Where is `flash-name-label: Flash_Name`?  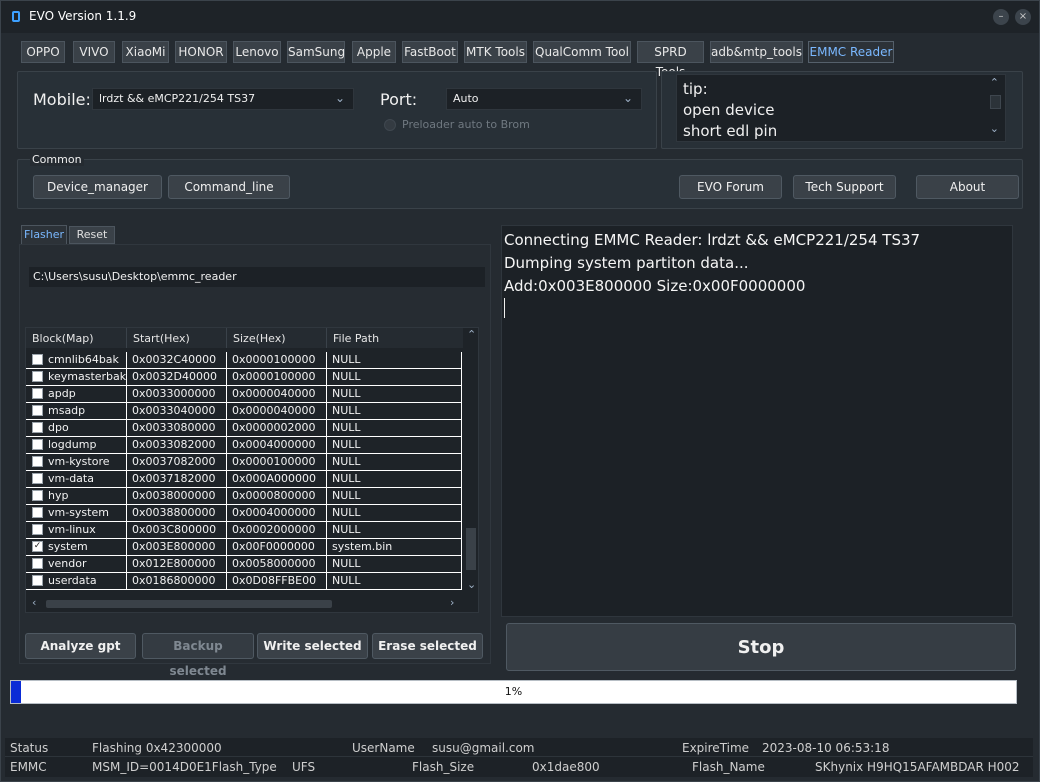
flash-name-label: Flash_Name is located at coordinates (728, 767).